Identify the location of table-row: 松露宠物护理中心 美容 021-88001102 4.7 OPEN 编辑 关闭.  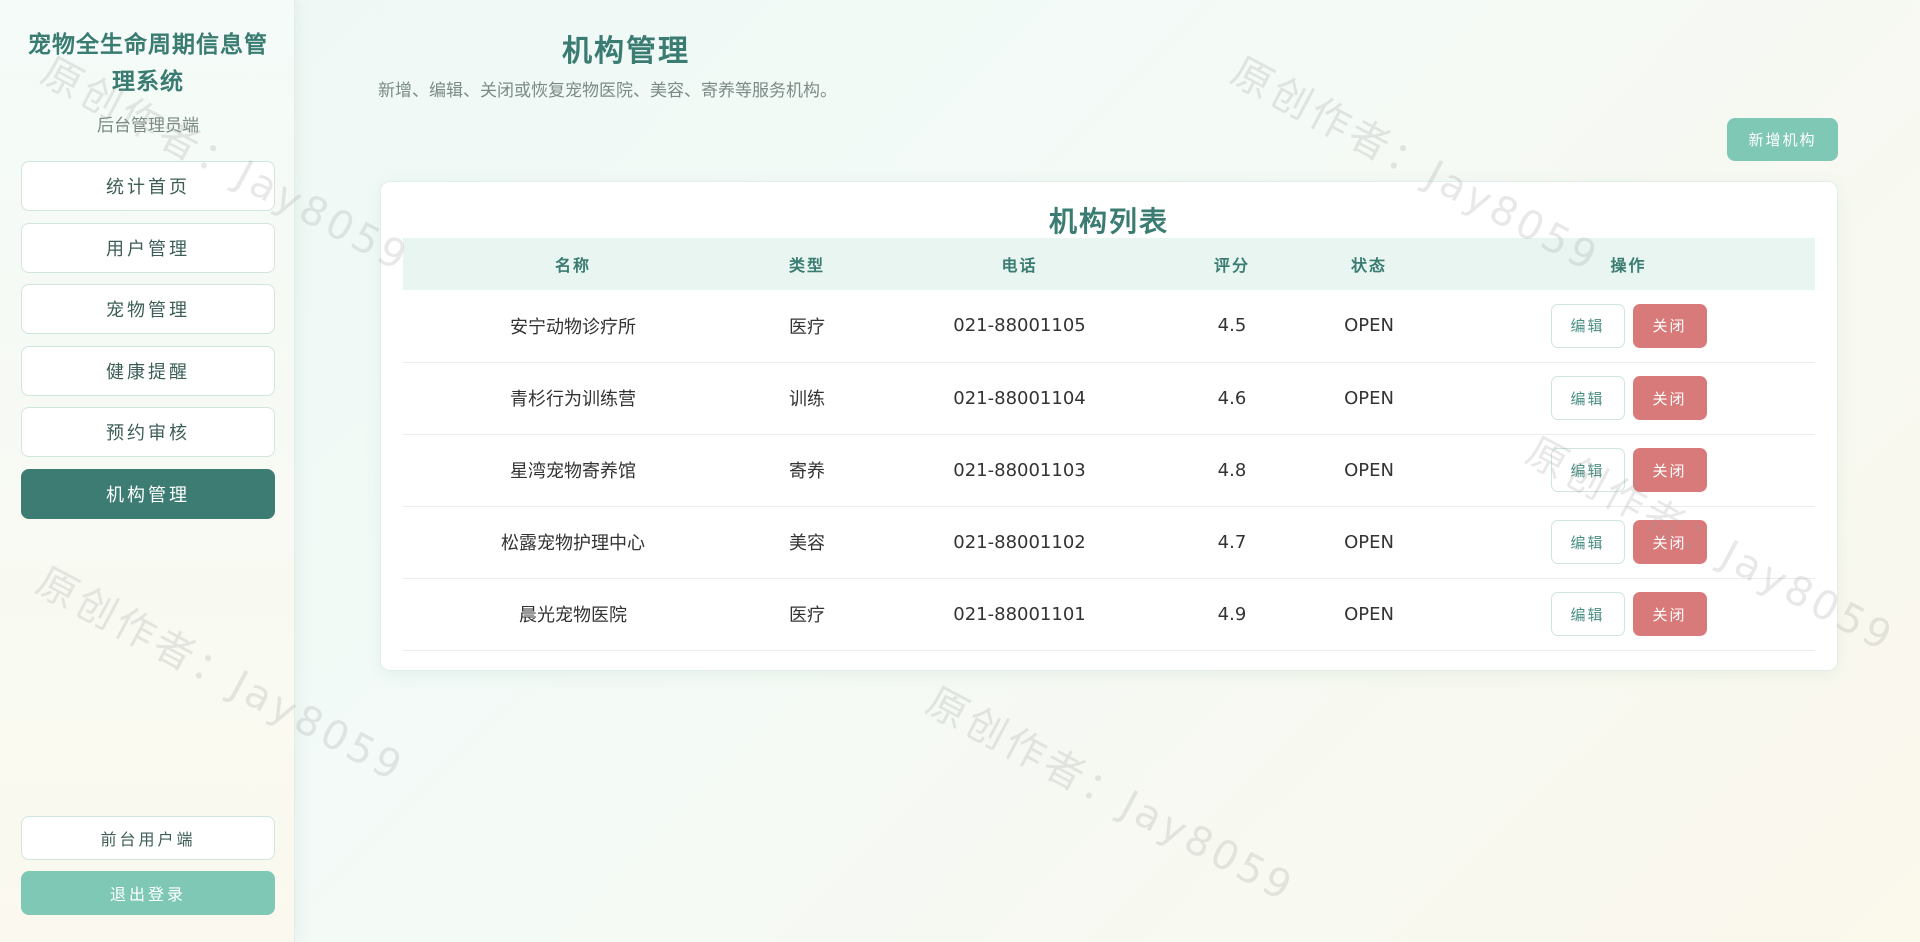
(1109, 542).